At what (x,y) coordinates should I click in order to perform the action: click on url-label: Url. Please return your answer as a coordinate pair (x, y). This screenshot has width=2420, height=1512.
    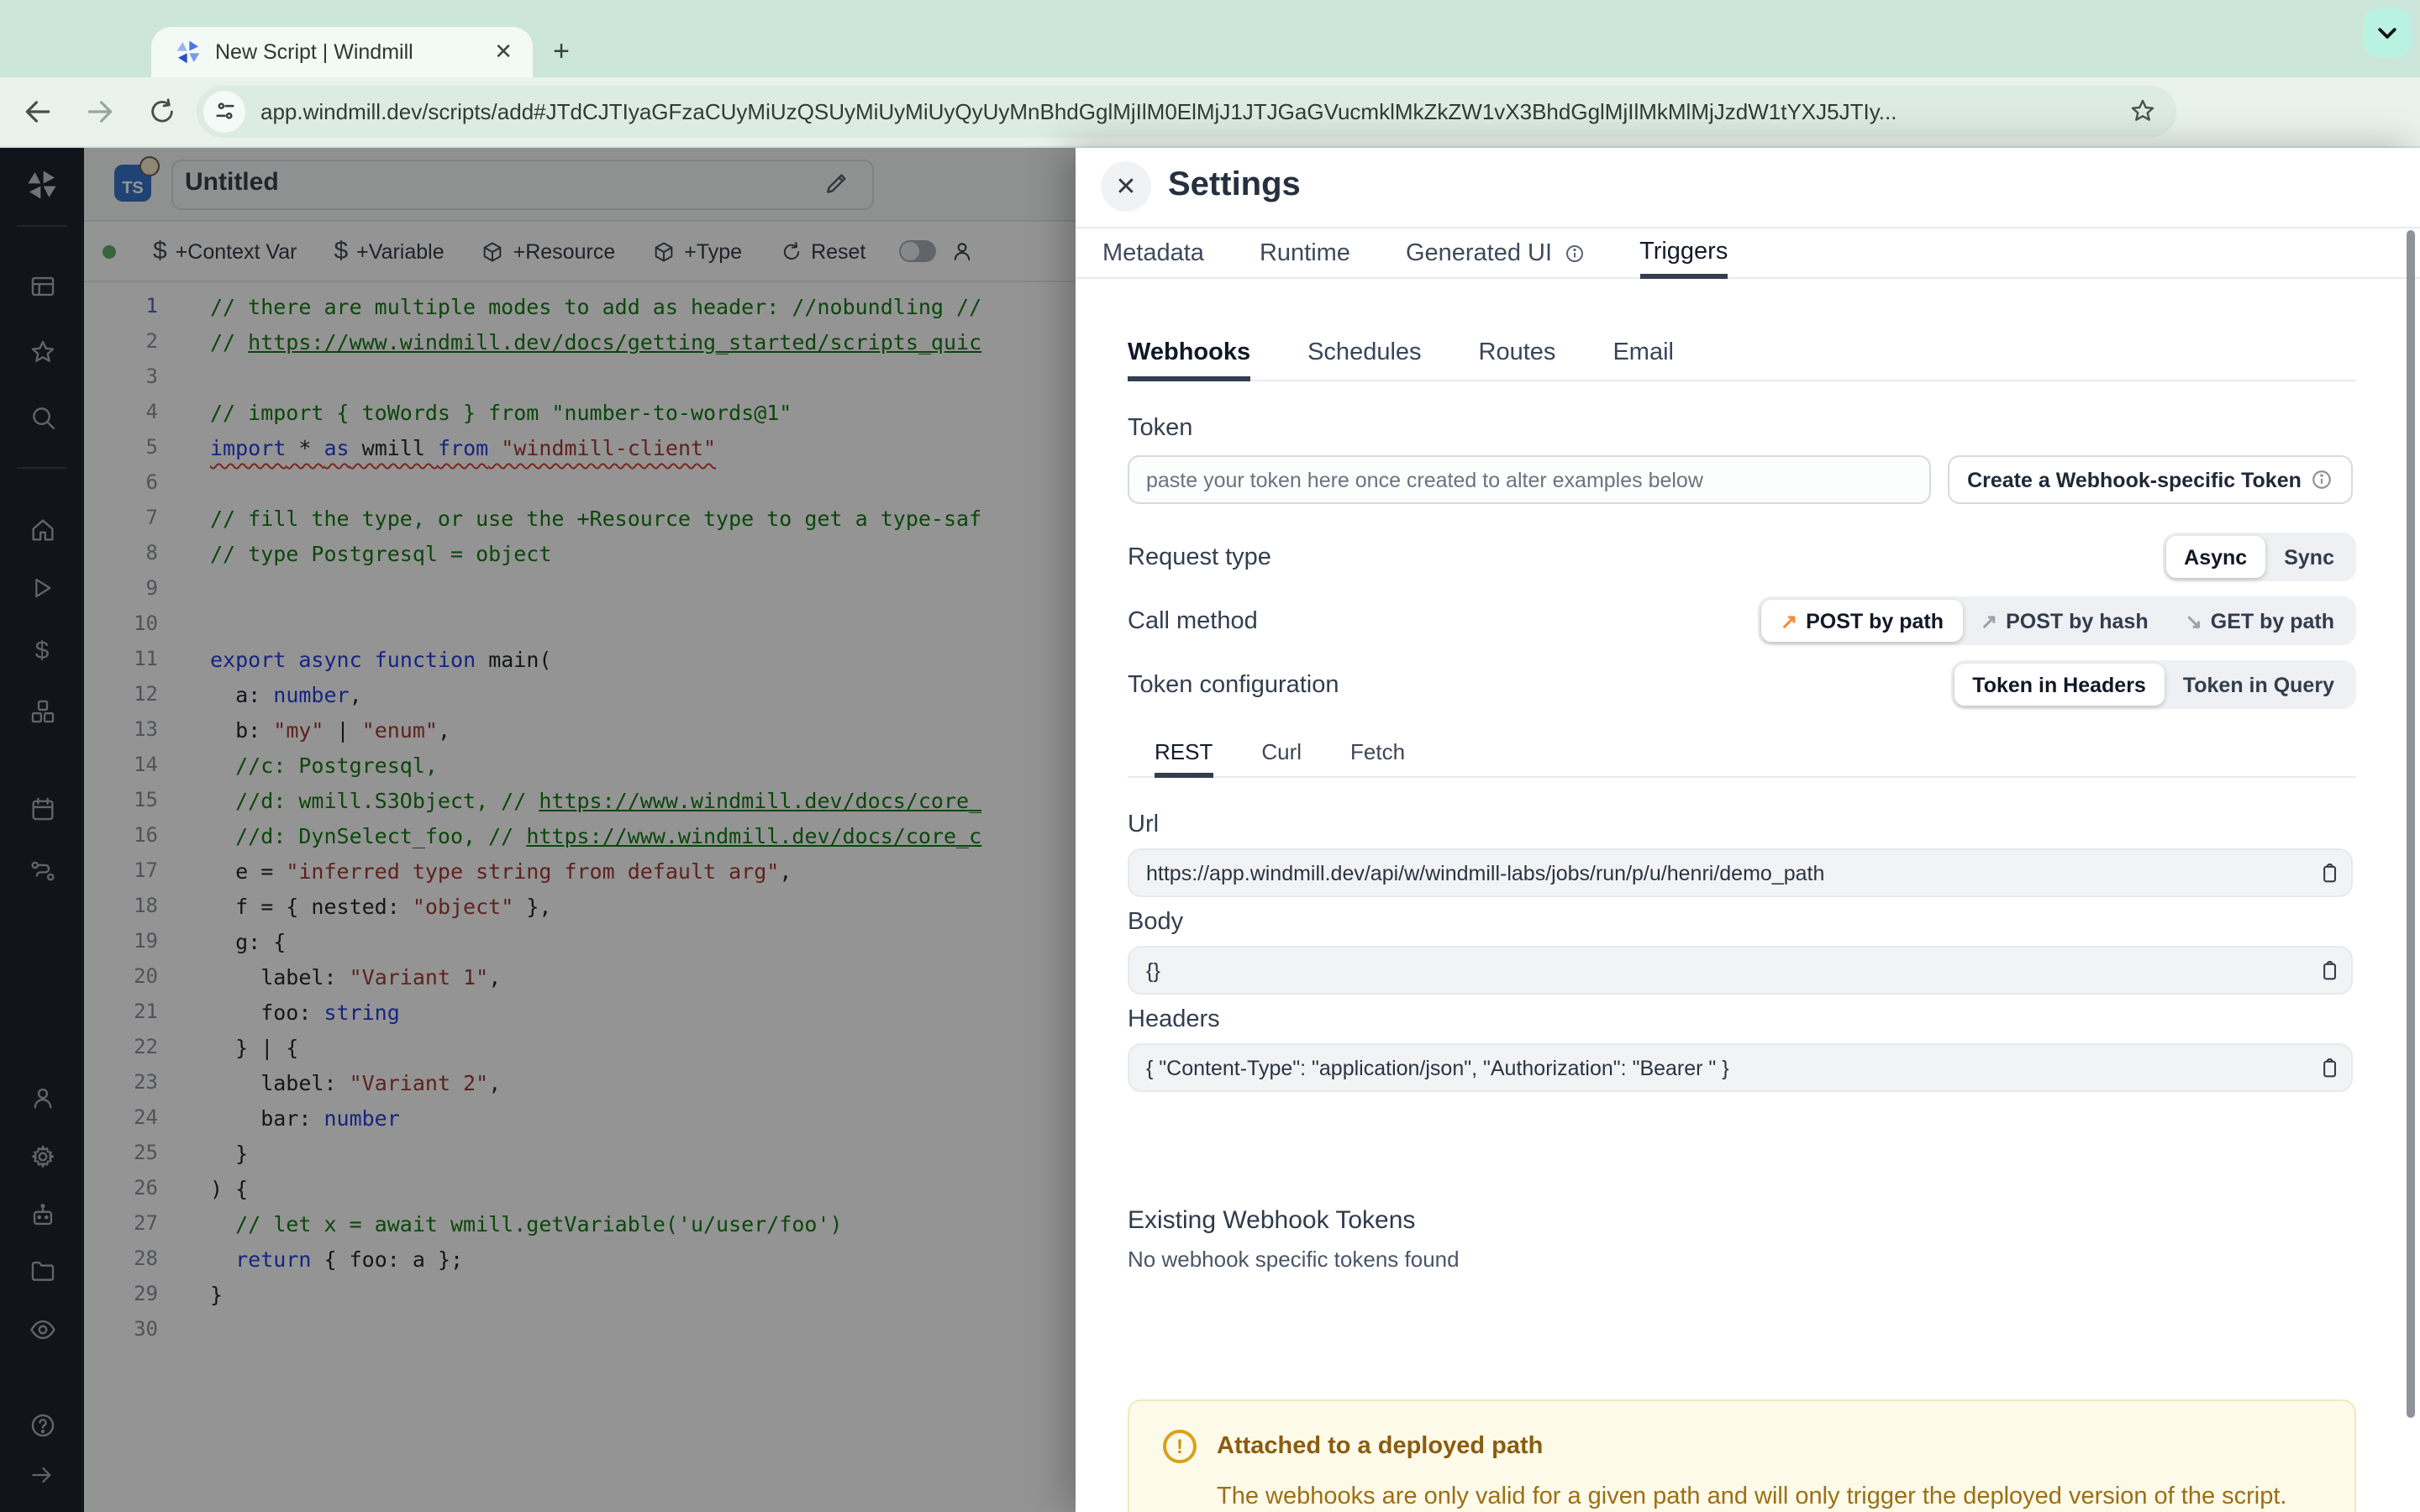
    Looking at the image, I should click on (1144, 824).